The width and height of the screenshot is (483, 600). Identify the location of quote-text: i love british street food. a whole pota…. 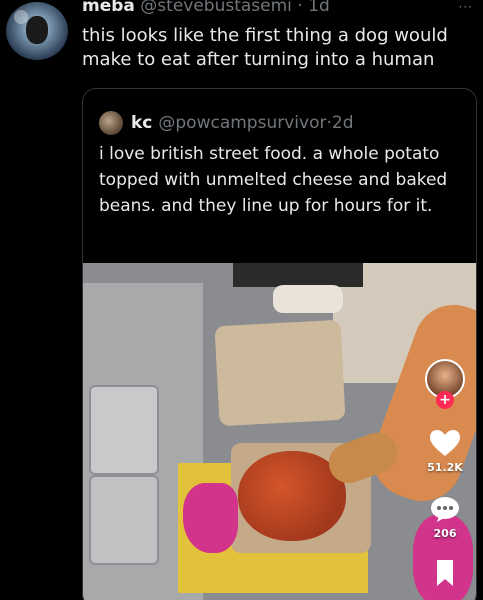
(273, 180).